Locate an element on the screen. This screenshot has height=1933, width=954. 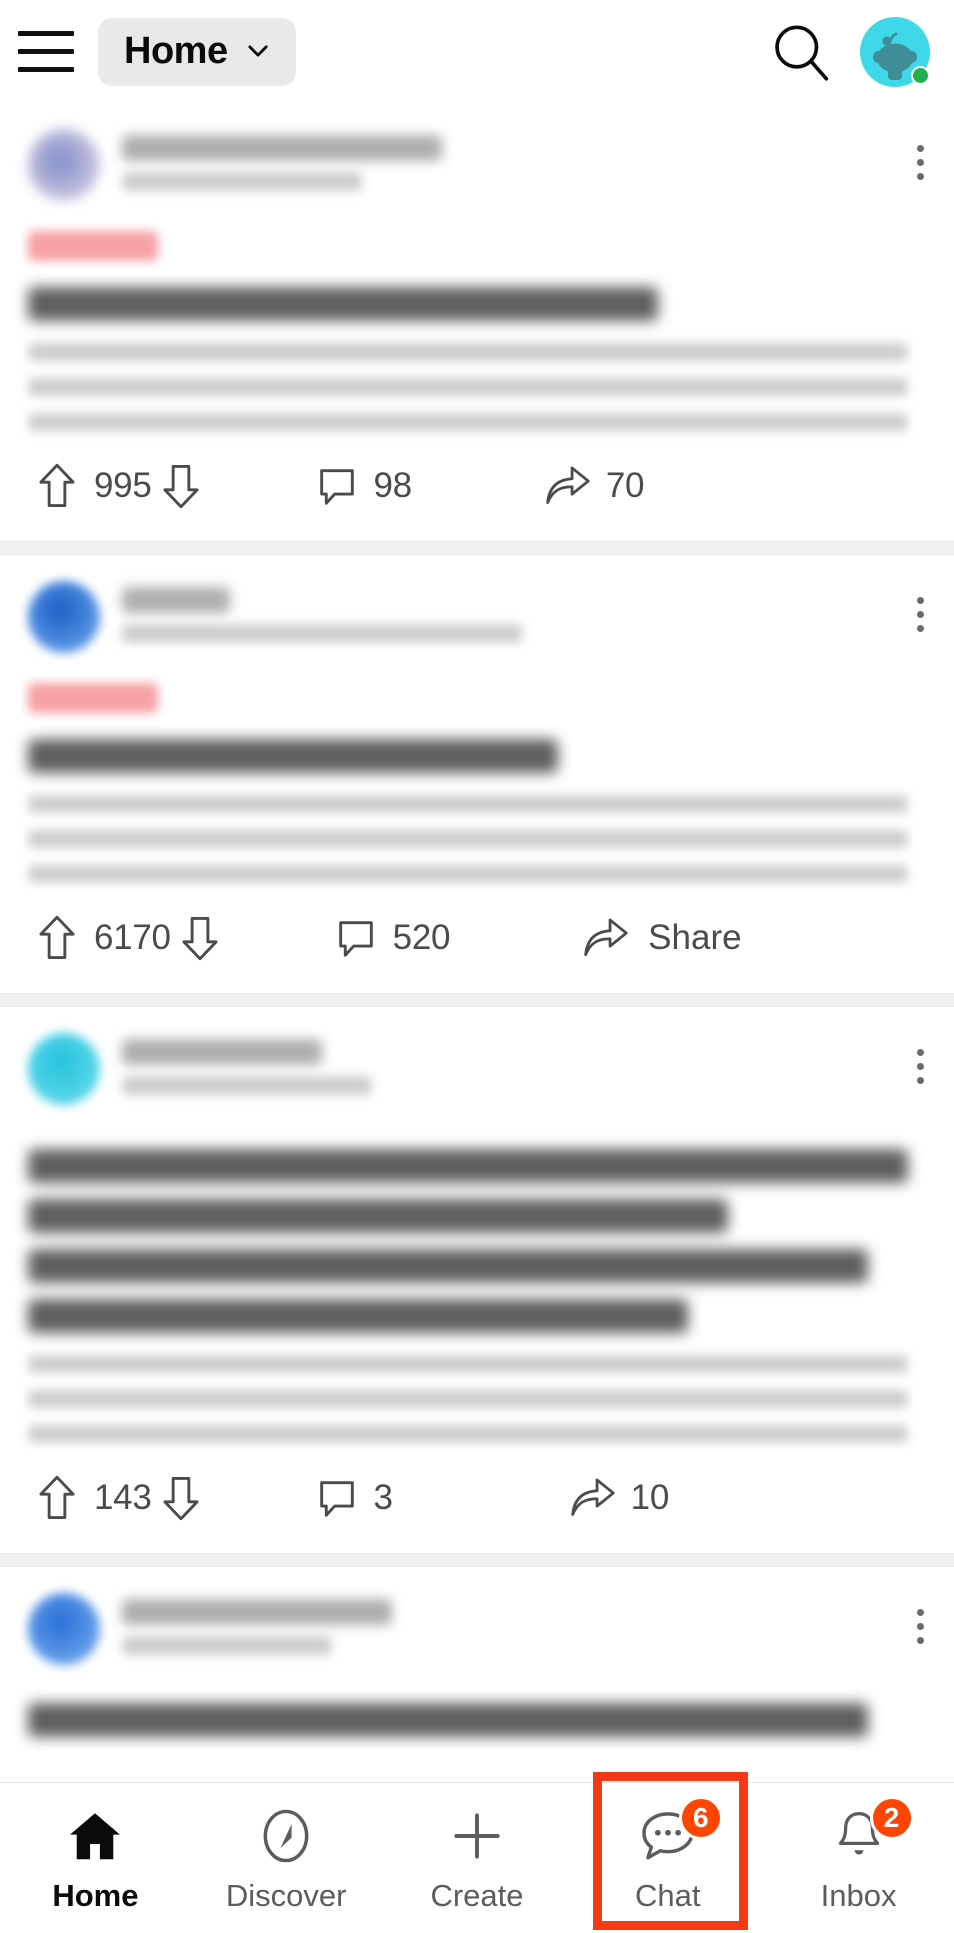
feed-selector-label: Home is located at coordinates (176, 50).